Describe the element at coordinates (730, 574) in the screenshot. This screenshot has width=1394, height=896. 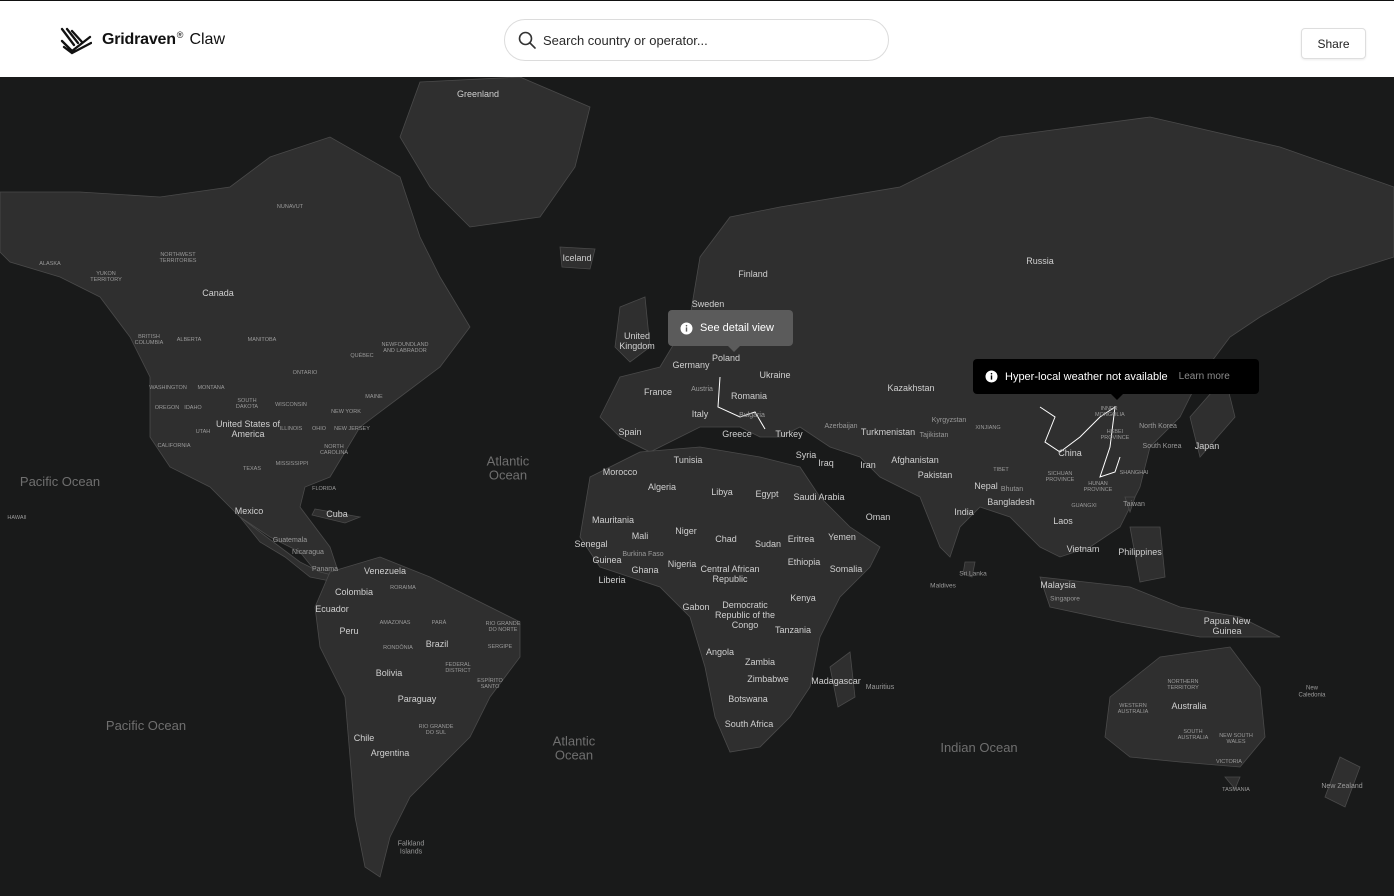
I see `country-label: Central African Republic` at that location.